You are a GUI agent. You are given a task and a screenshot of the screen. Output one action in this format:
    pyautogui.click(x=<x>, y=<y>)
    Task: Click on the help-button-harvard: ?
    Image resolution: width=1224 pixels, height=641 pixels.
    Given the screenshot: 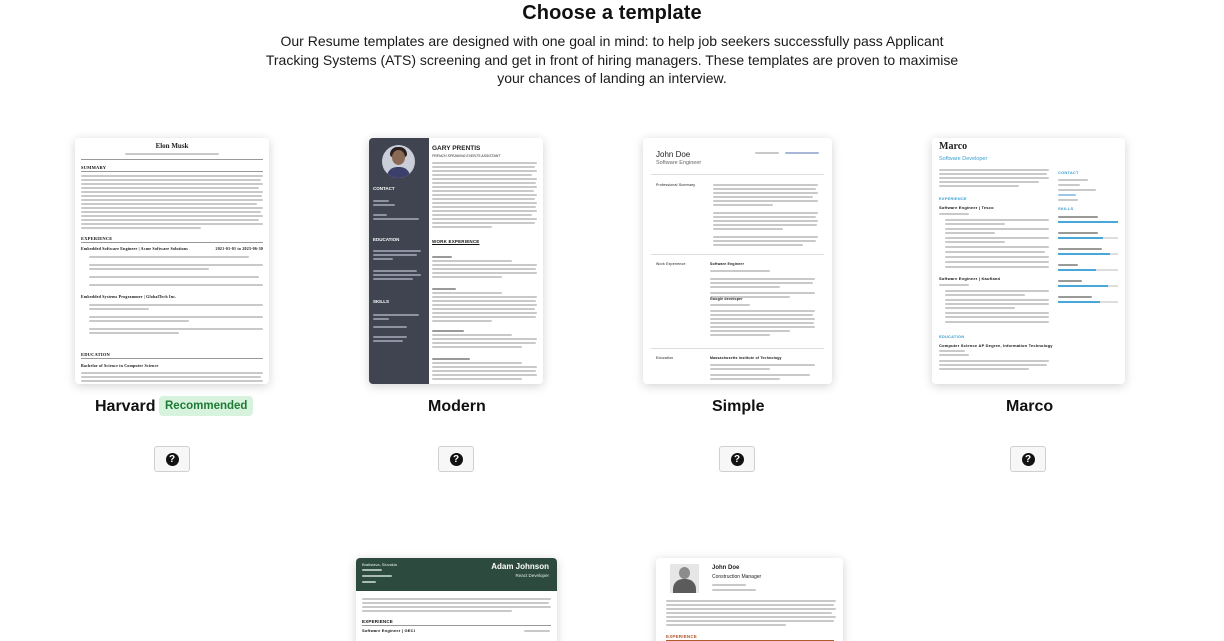 What is the action you would take?
    pyautogui.click(x=172, y=459)
    